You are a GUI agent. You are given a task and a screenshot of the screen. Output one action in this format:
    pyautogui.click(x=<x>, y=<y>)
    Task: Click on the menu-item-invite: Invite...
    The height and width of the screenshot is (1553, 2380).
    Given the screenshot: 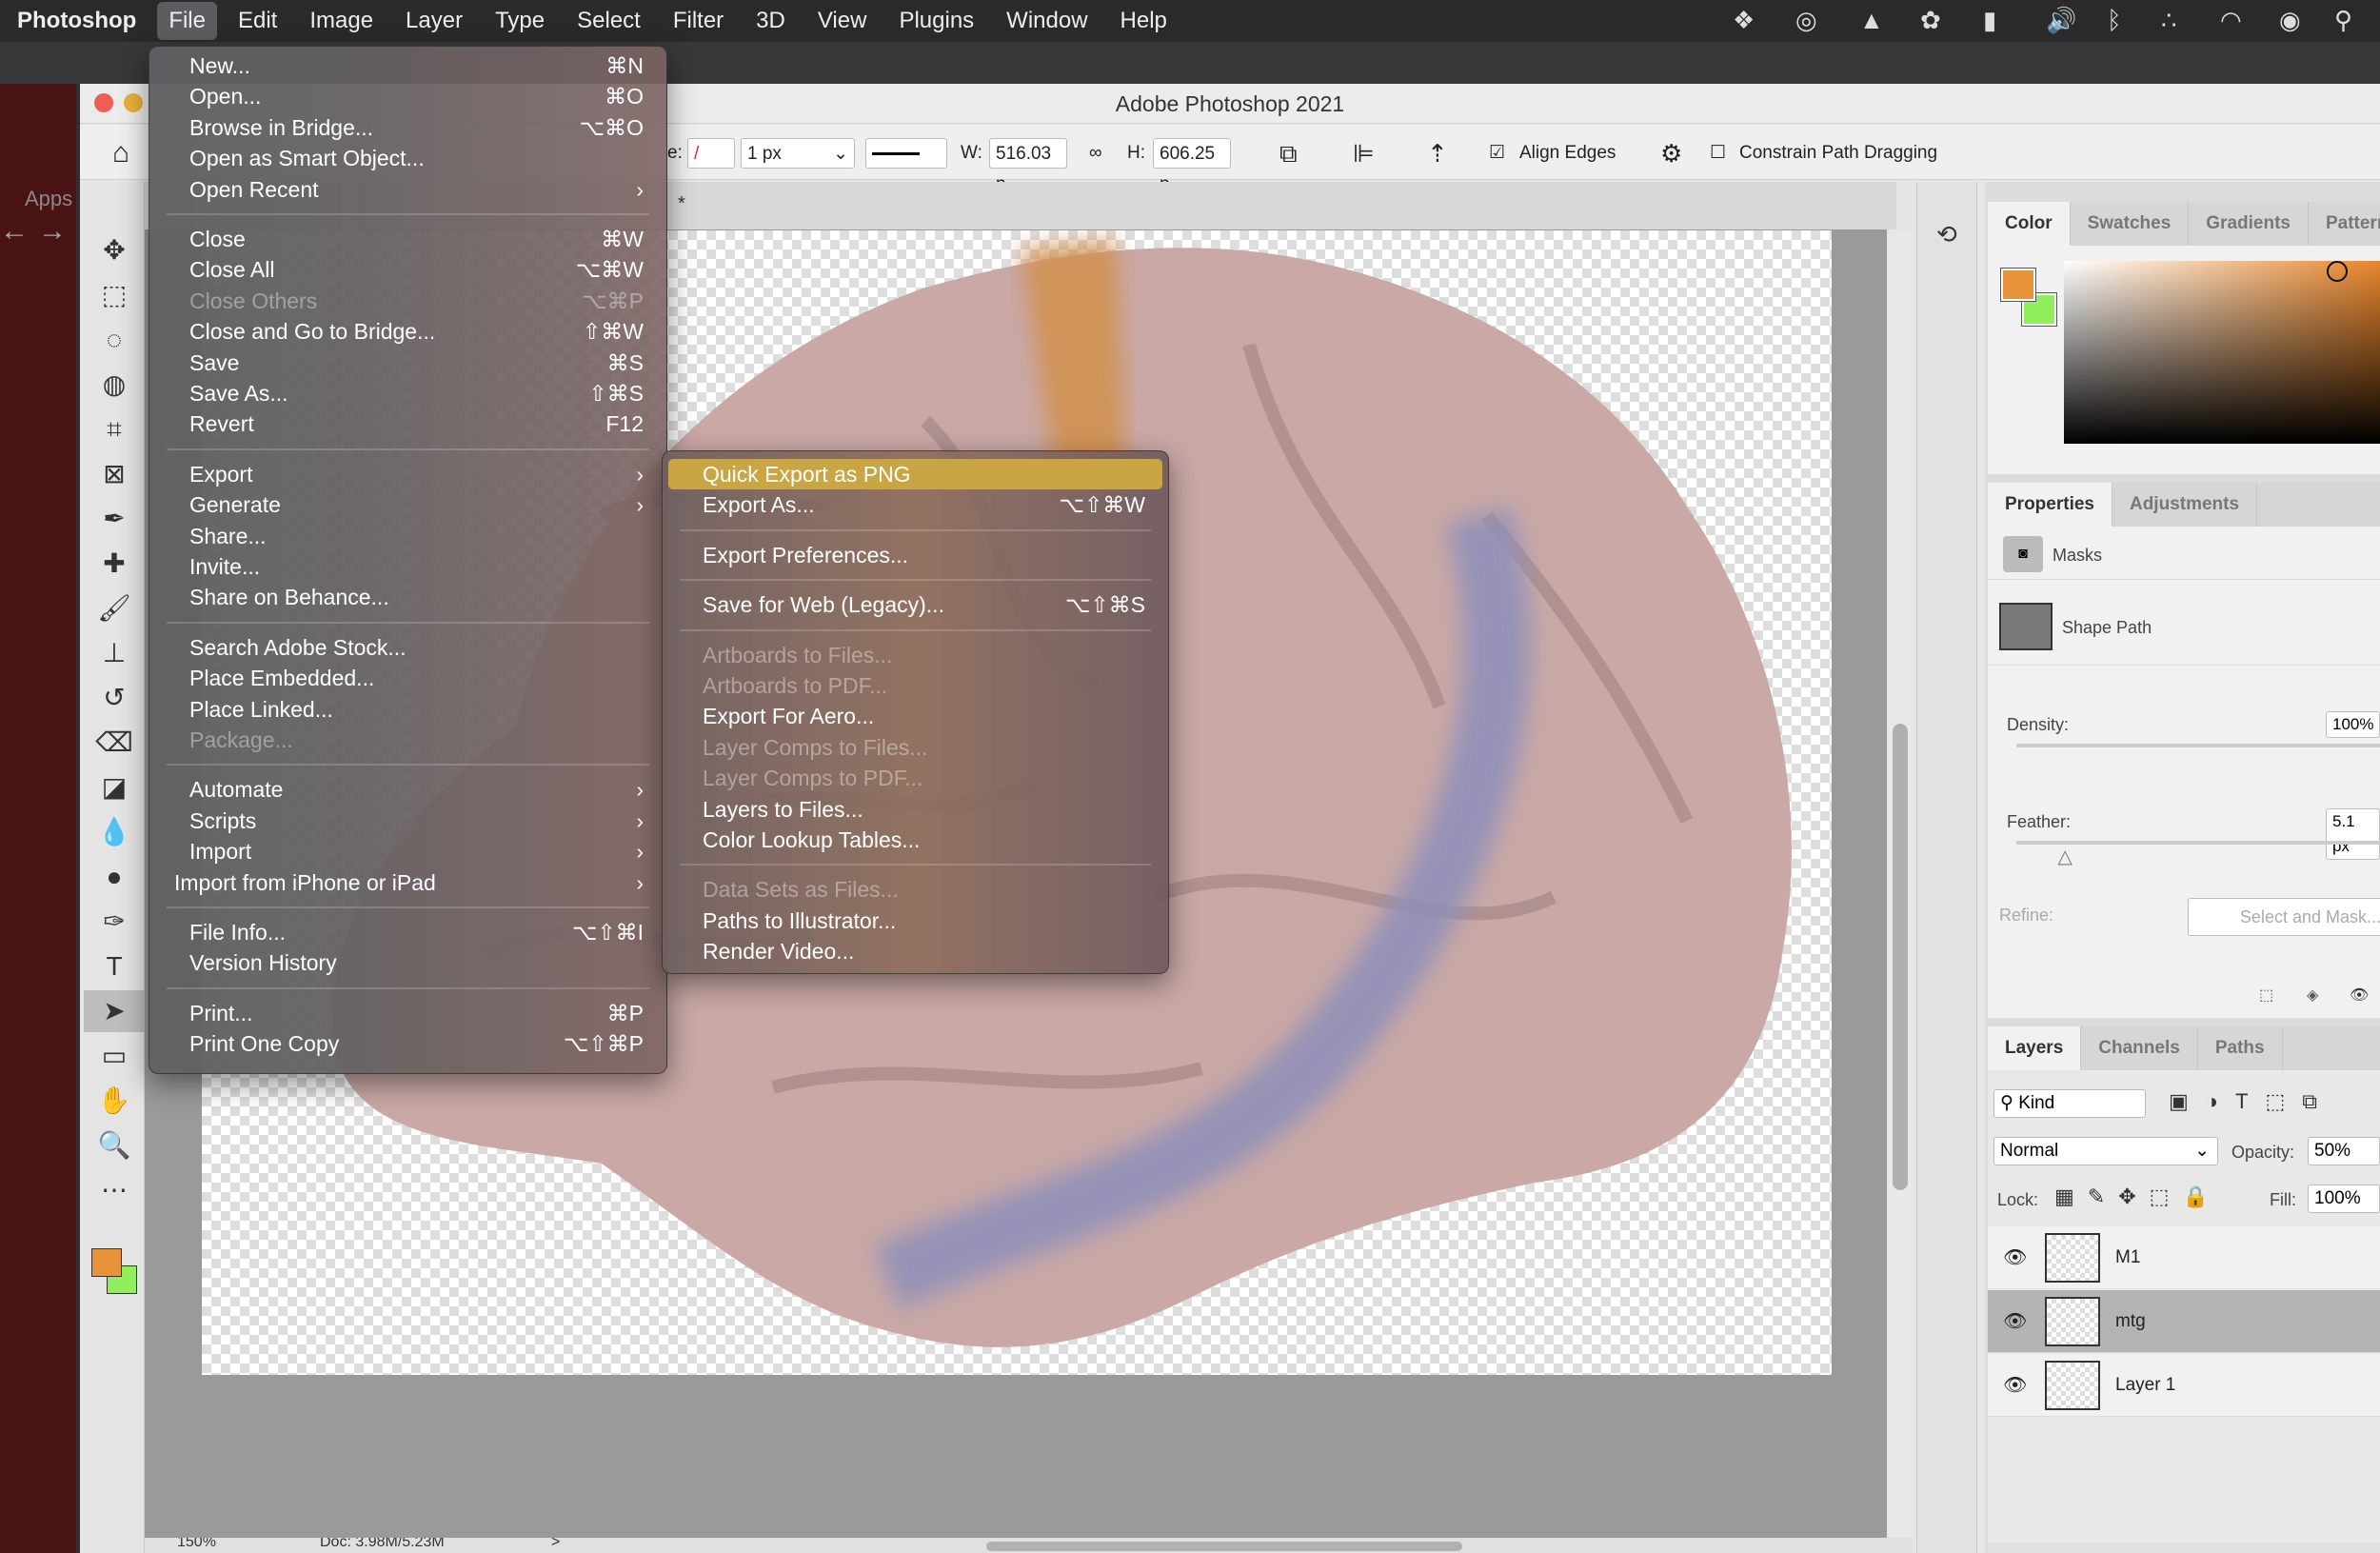 What is the action you would take?
    pyautogui.click(x=408, y=566)
    